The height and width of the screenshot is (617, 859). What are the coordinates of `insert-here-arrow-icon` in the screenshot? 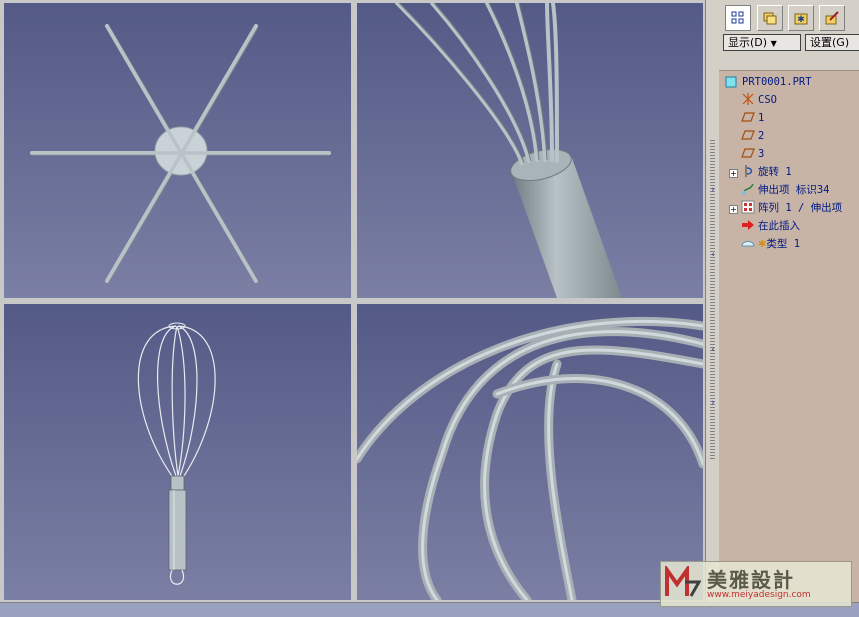 It's located at (748, 225).